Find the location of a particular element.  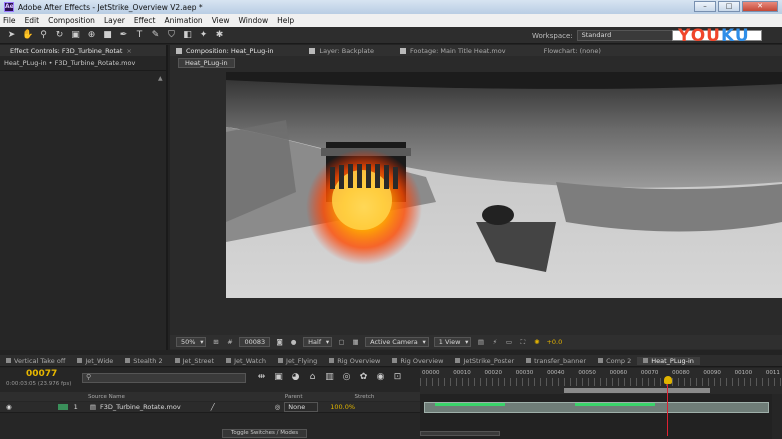

type-tool-icon: T is located at coordinates (139, 35).